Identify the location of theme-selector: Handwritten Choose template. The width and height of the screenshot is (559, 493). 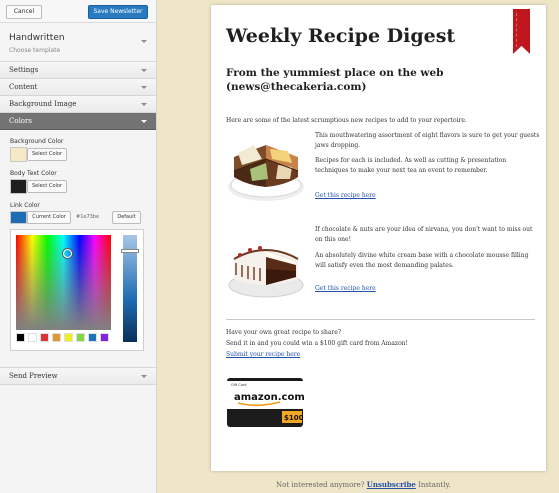
(78, 42).